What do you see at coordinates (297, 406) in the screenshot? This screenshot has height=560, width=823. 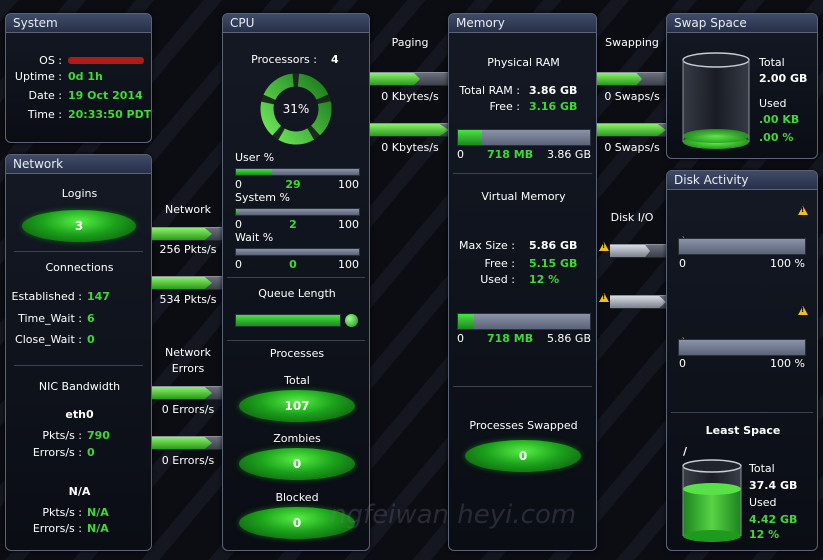 I see `total-processes-oval: 107` at bounding box center [297, 406].